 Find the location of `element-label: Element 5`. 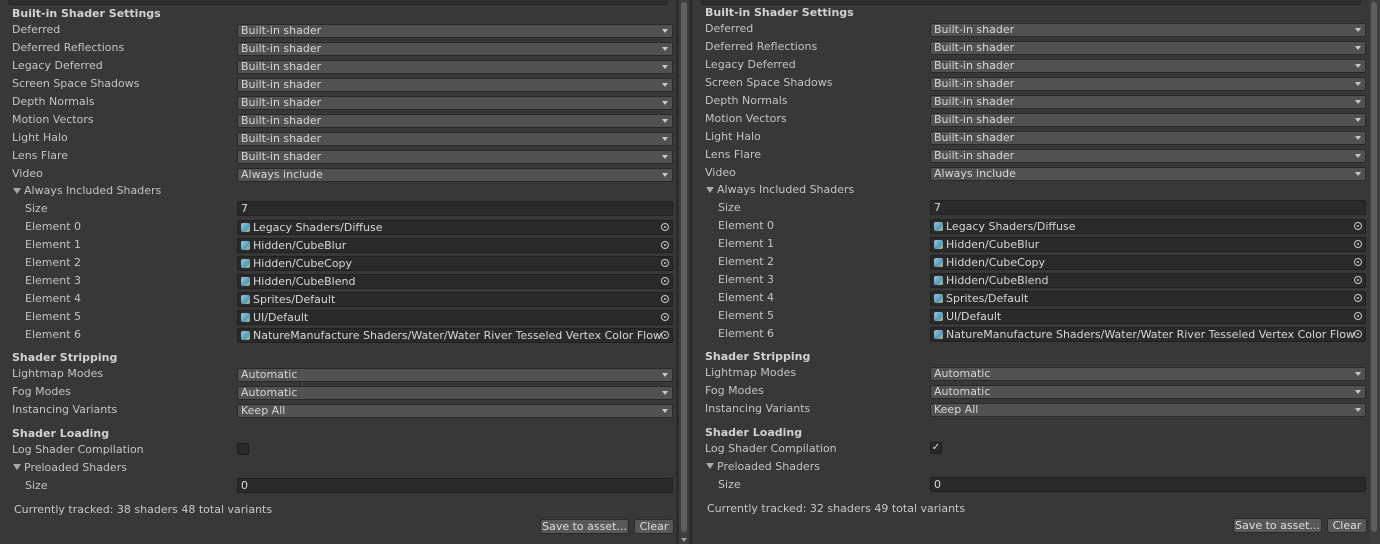

element-label: Element 5 is located at coordinates (53, 316).